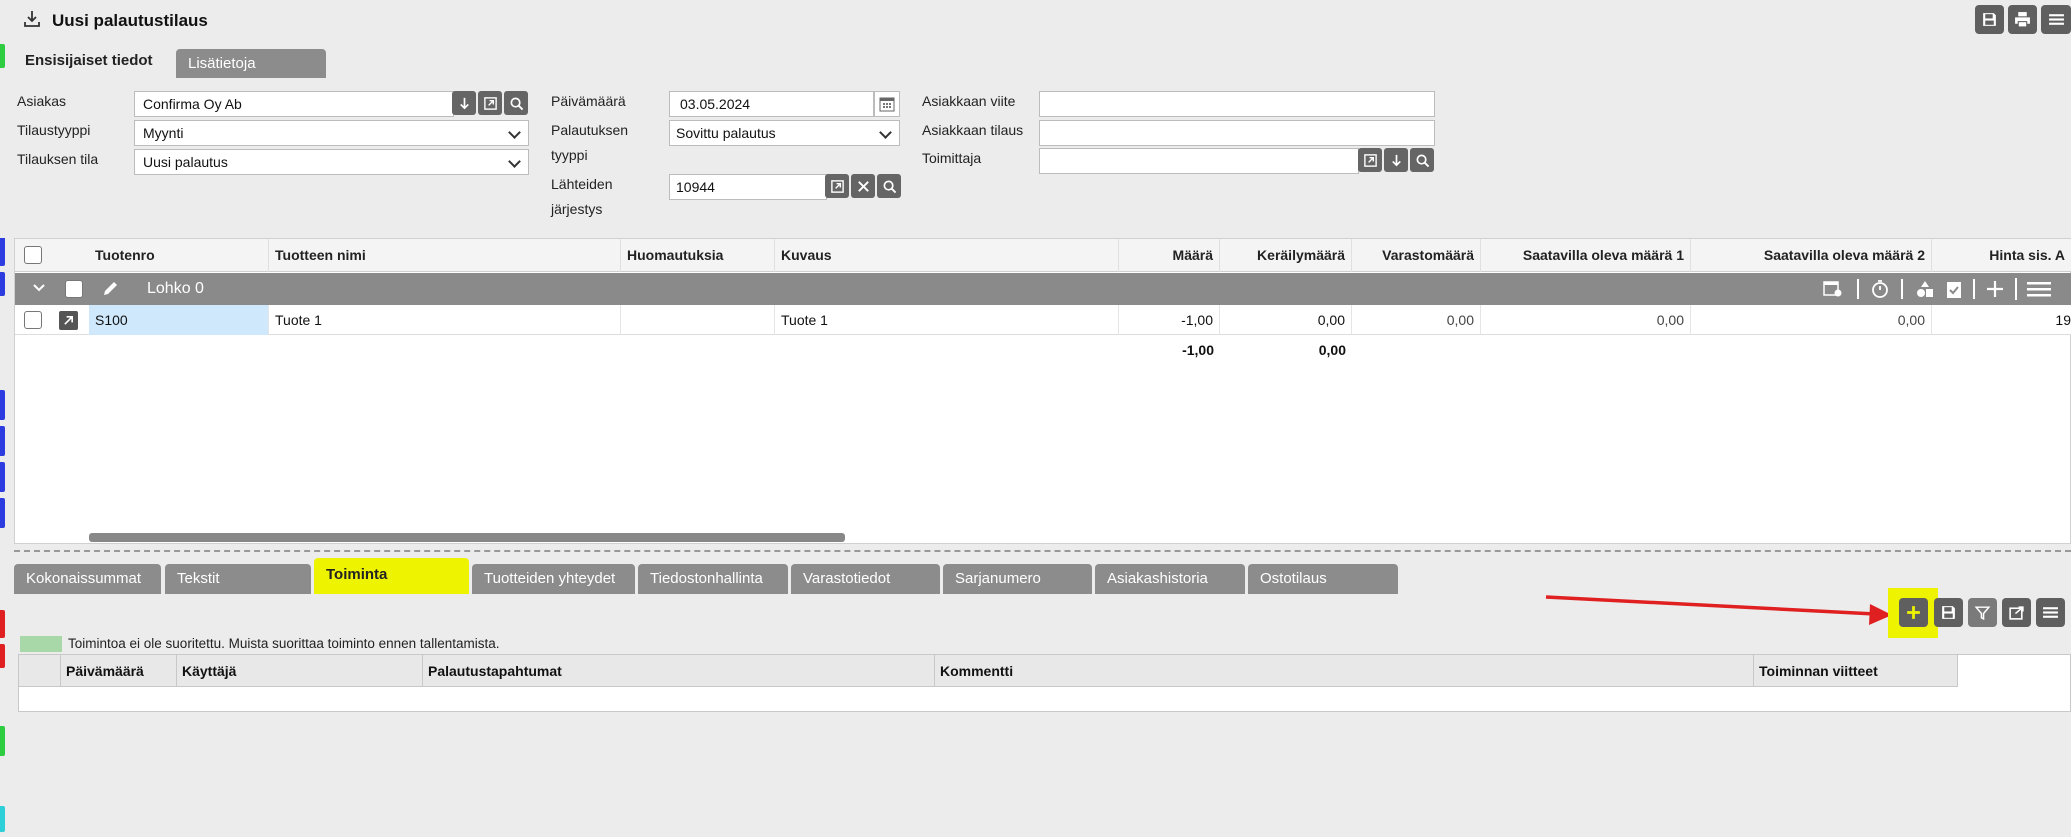 The height and width of the screenshot is (837, 2071). Describe the element at coordinates (2056, 19) in the screenshot. I see `menu-button` at that location.